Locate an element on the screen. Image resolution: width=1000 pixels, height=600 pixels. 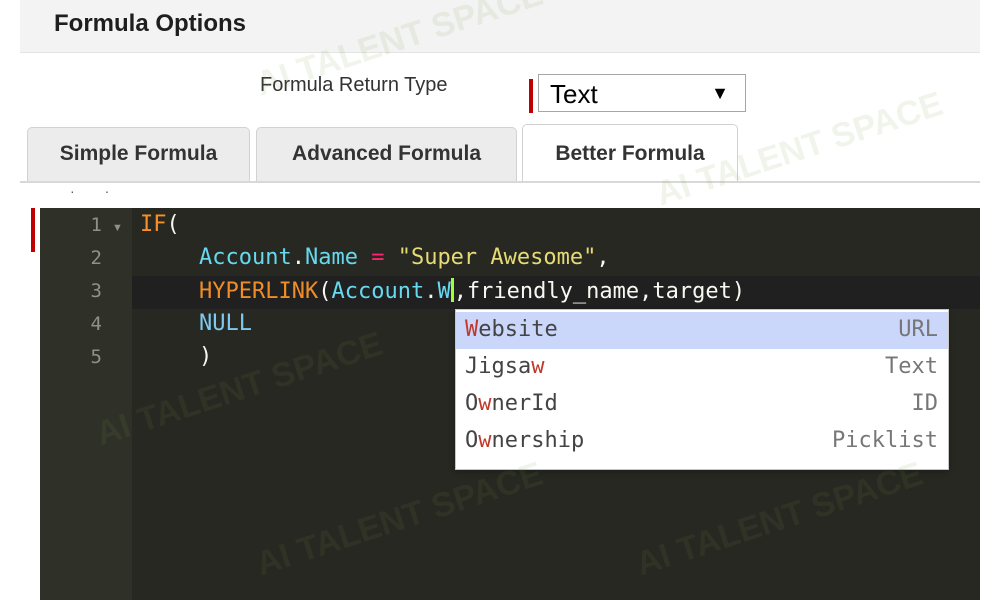
function-hyperlink: HYPERLINK is located at coordinates (259, 291).